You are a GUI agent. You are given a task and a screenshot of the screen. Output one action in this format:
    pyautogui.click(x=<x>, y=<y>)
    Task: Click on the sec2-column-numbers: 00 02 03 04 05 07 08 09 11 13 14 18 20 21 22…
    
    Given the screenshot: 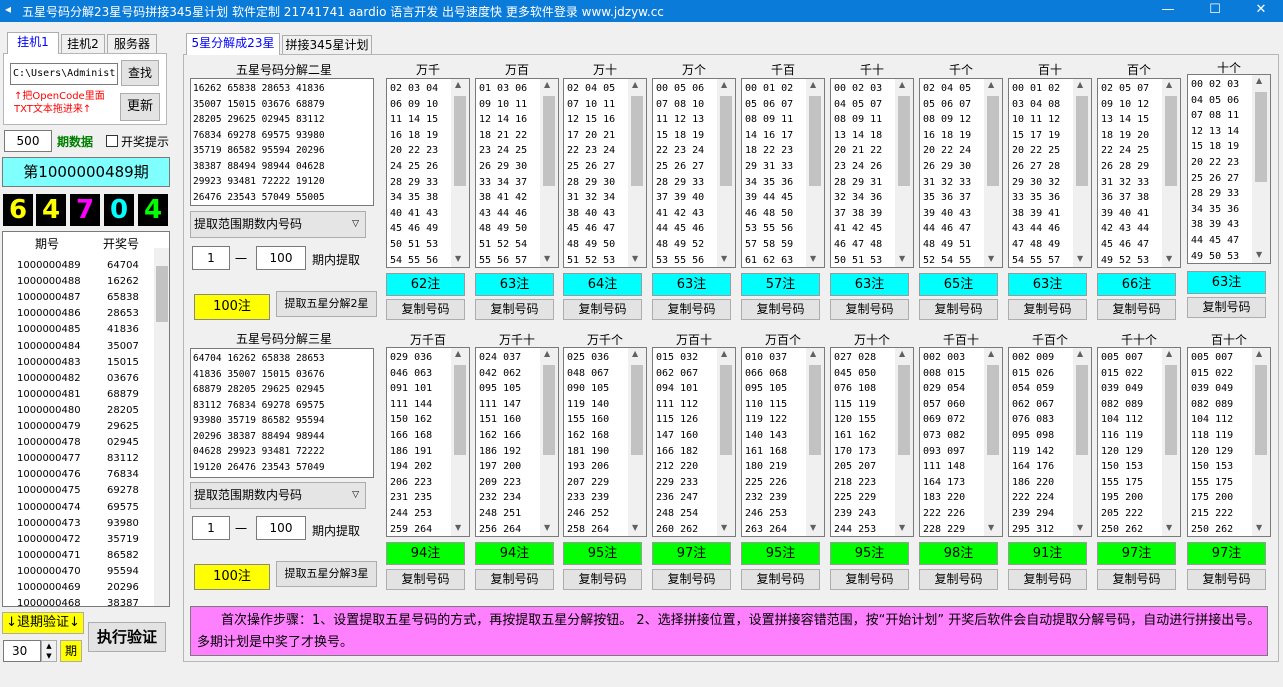 What is the action you would take?
    pyautogui.click(x=872, y=173)
    